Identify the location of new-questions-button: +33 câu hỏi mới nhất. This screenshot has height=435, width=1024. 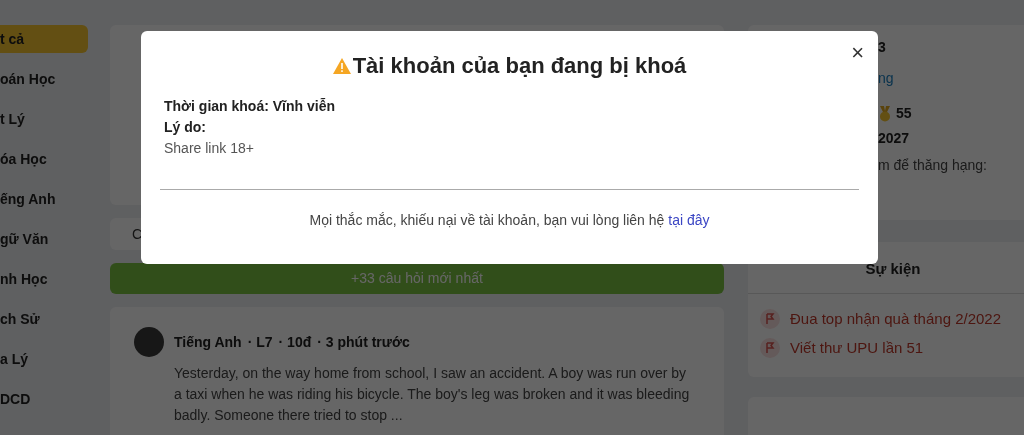
(417, 278).